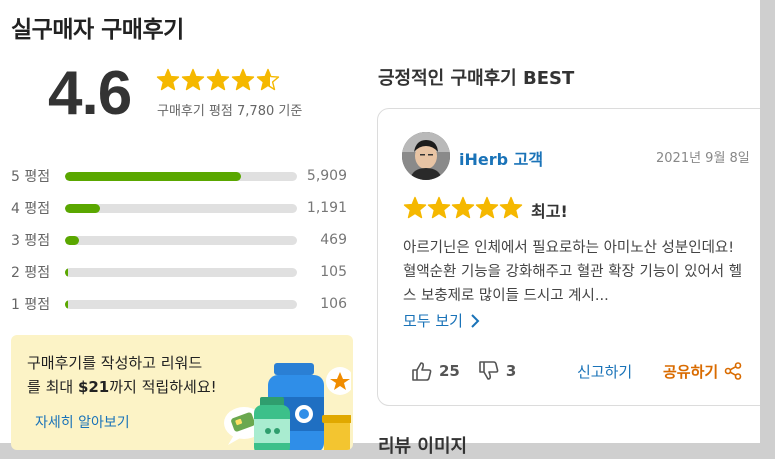  I want to click on review-date: 2021년 9월 8일, so click(703, 158).